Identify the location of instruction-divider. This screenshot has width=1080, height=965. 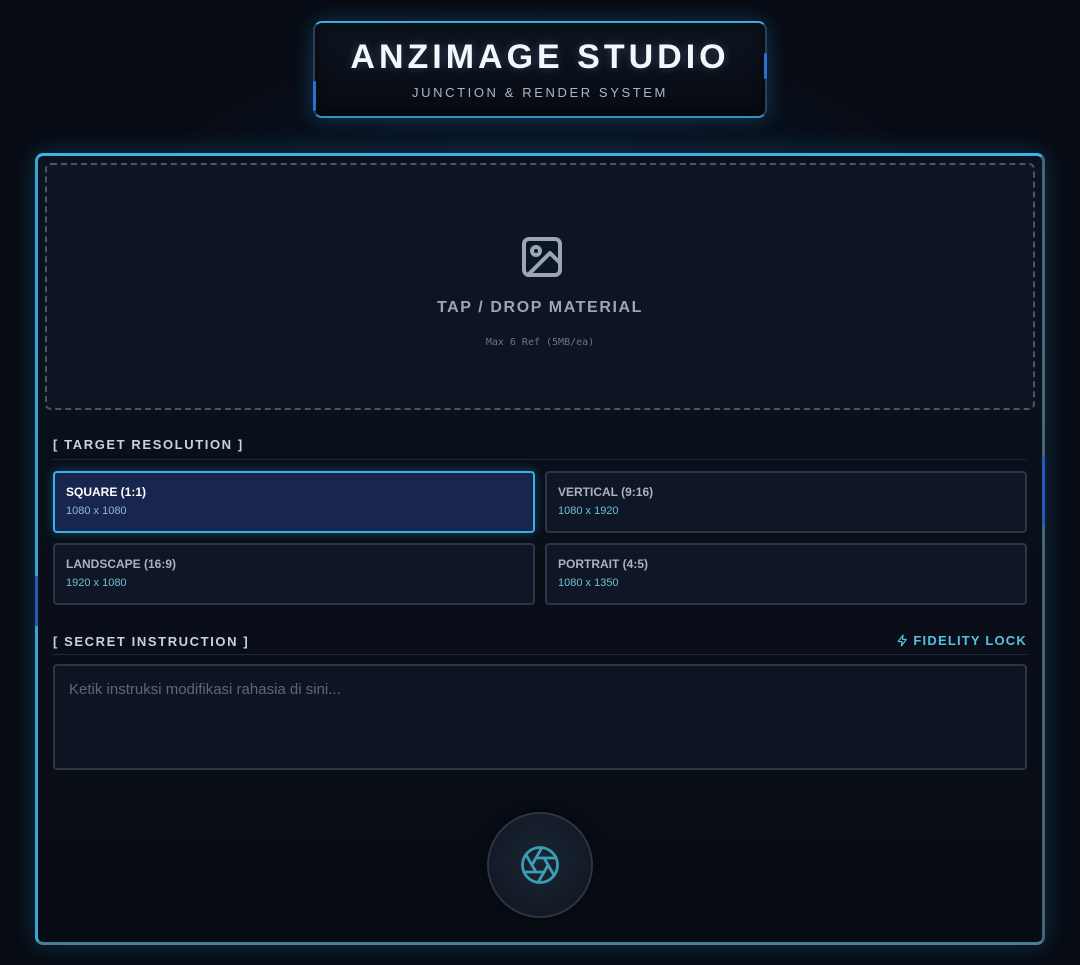
(540, 654).